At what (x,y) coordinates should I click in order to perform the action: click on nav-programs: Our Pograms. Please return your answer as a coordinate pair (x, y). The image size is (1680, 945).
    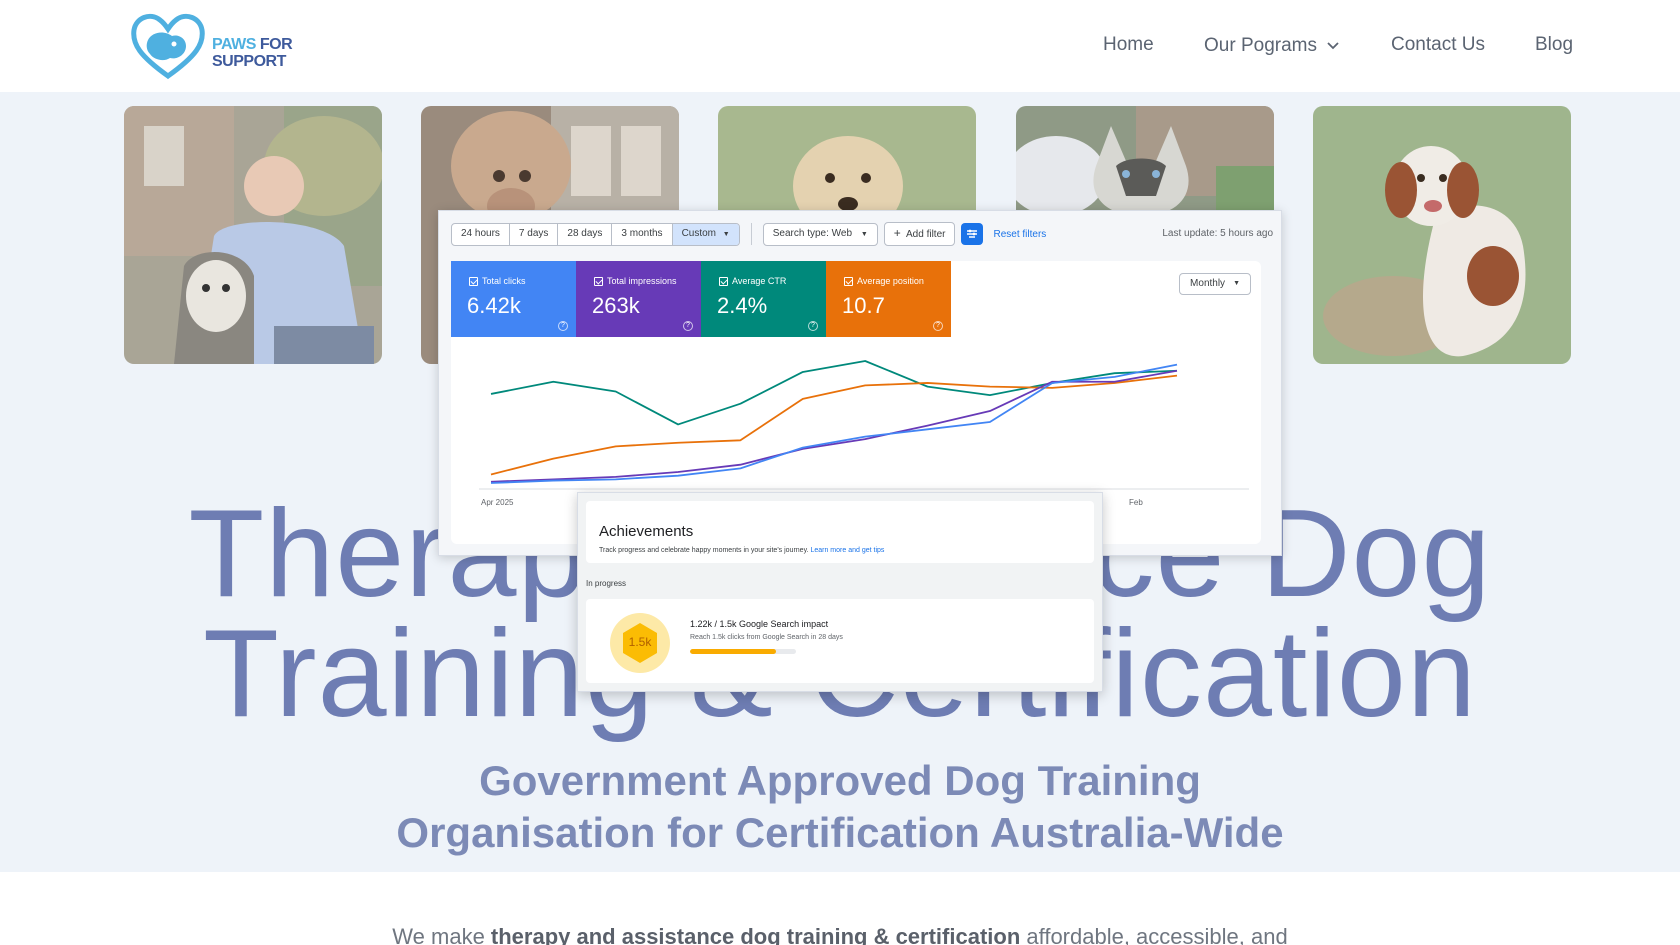
    Looking at the image, I should click on (1271, 46).